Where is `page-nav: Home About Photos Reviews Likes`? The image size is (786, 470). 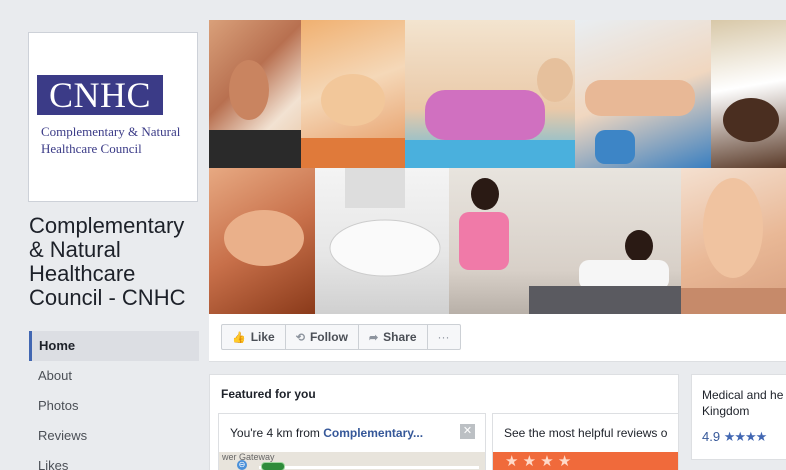
page-nav: Home About Photos Reviews Likes is located at coordinates (114, 400).